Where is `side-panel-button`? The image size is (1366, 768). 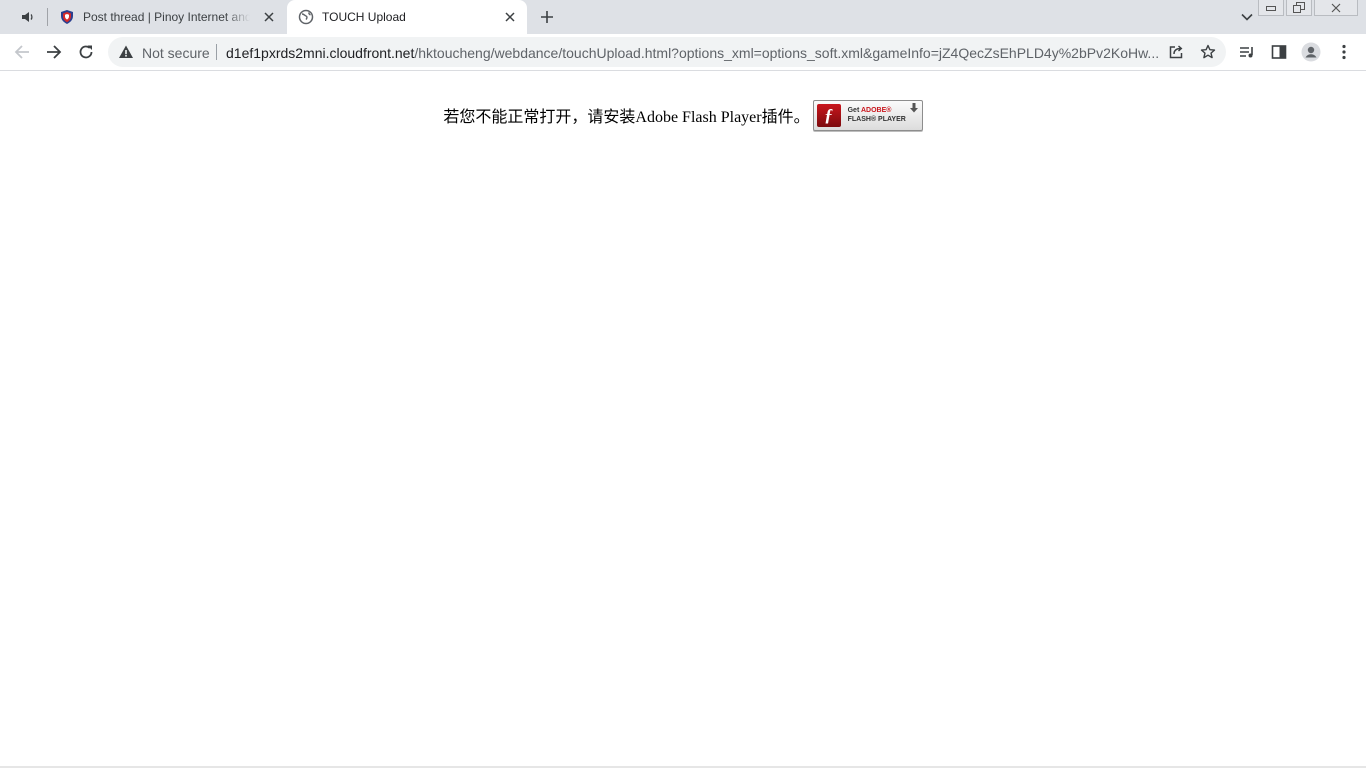 side-panel-button is located at coordinates (1279, 52).